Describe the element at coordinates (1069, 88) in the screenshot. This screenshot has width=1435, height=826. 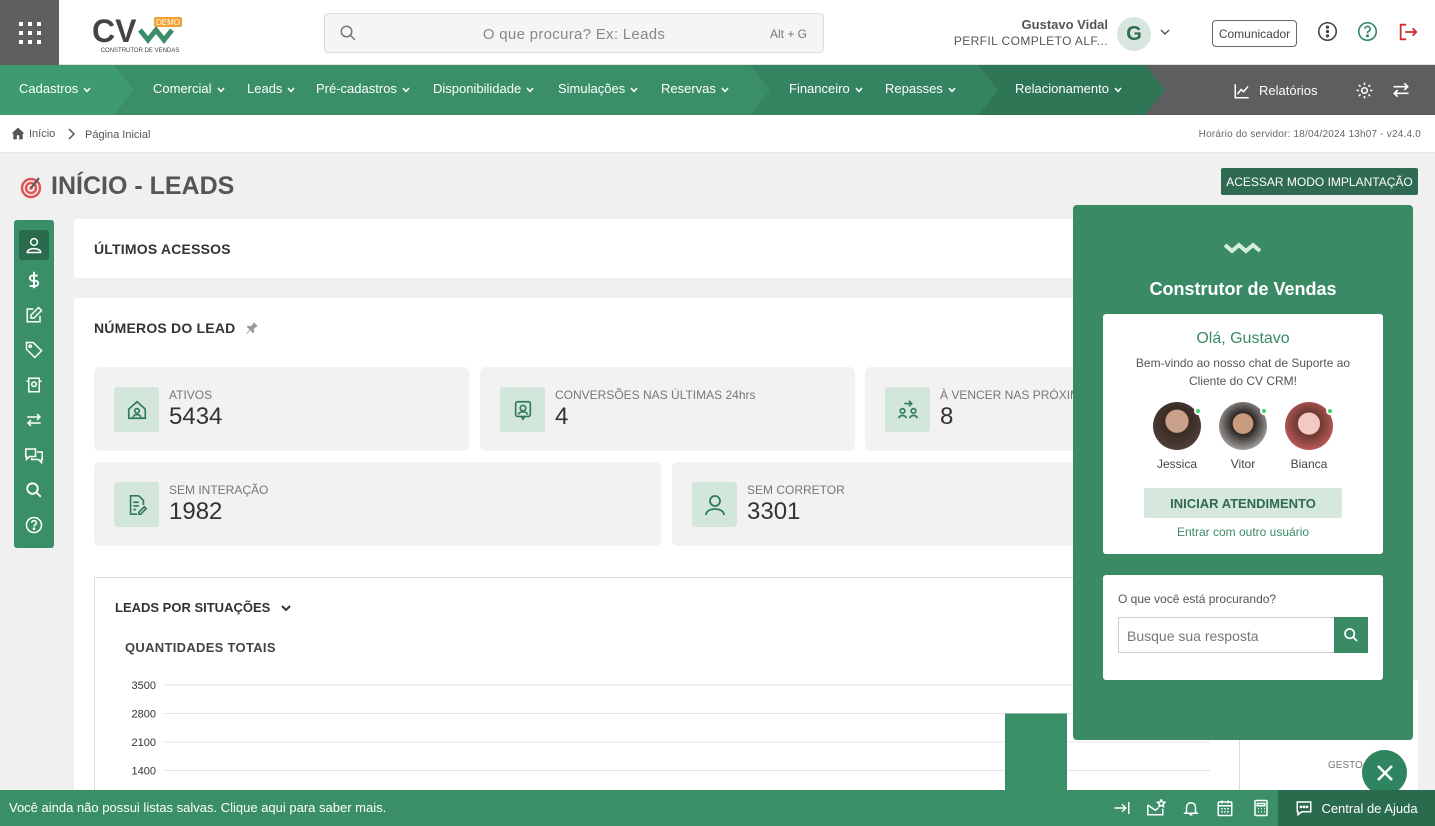
I see `nav-relacionamento: Relacionamento` at that location.